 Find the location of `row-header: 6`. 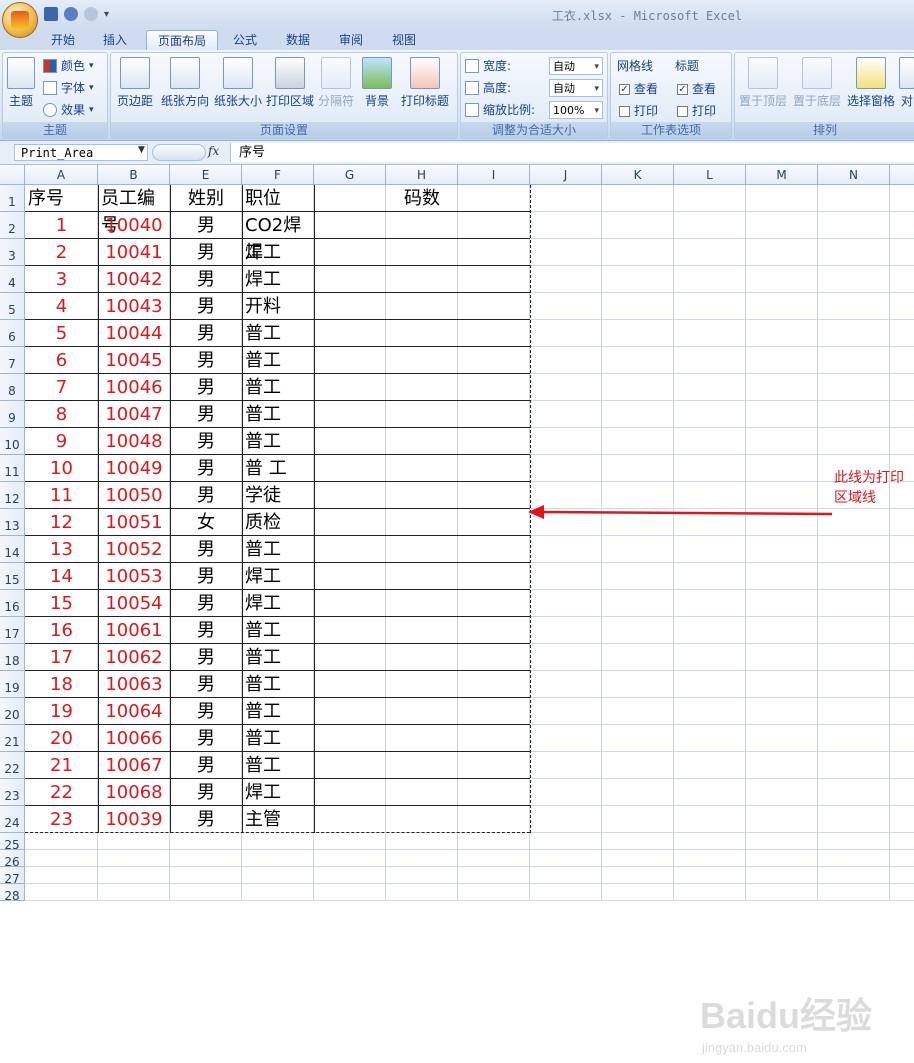

row-header: 6 is located at coordinates (12, 333).